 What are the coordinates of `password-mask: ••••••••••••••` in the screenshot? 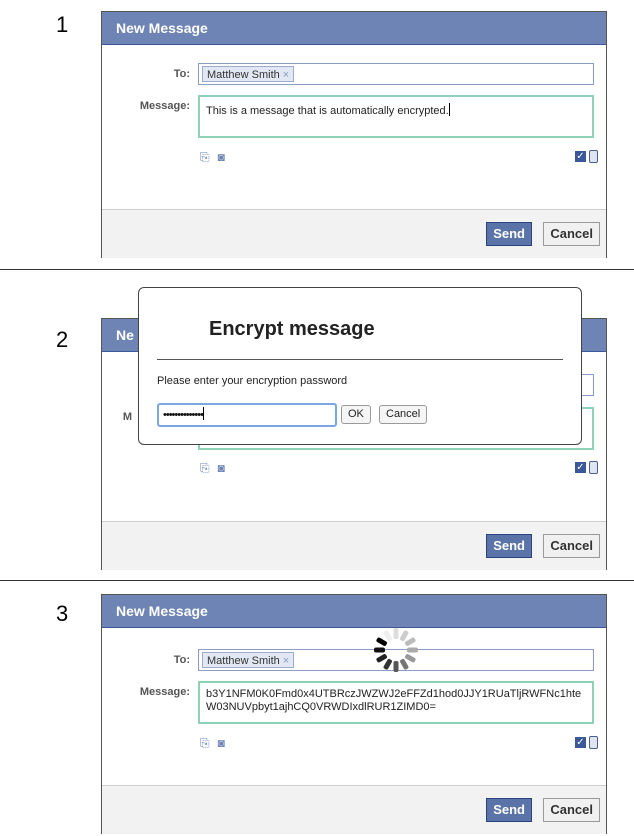 It's located at (183, 415).